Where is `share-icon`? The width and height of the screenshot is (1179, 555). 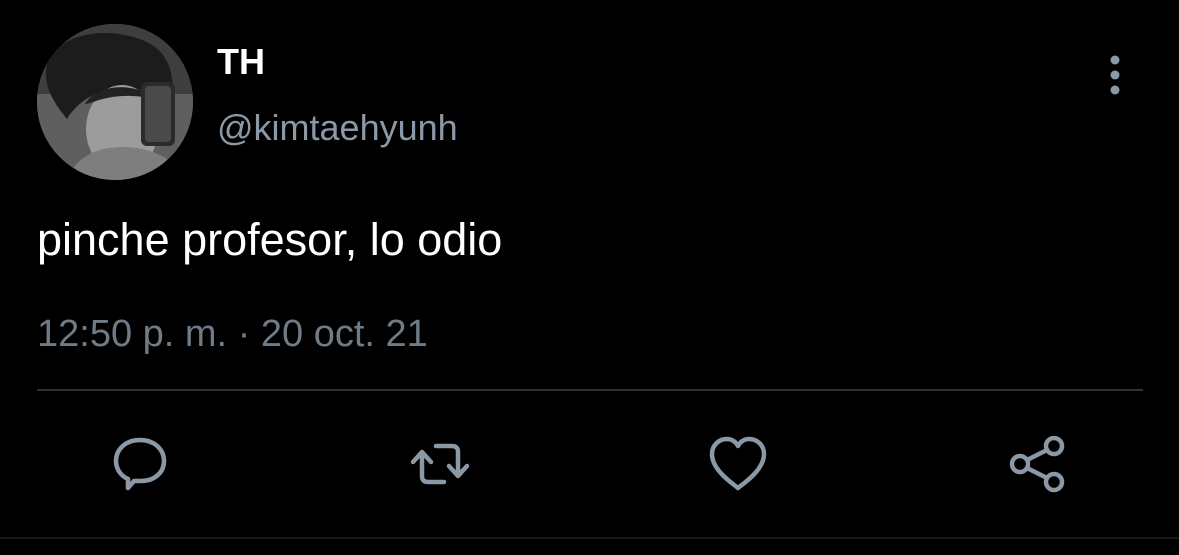 share-icon is located at coordinates (1037, 464).